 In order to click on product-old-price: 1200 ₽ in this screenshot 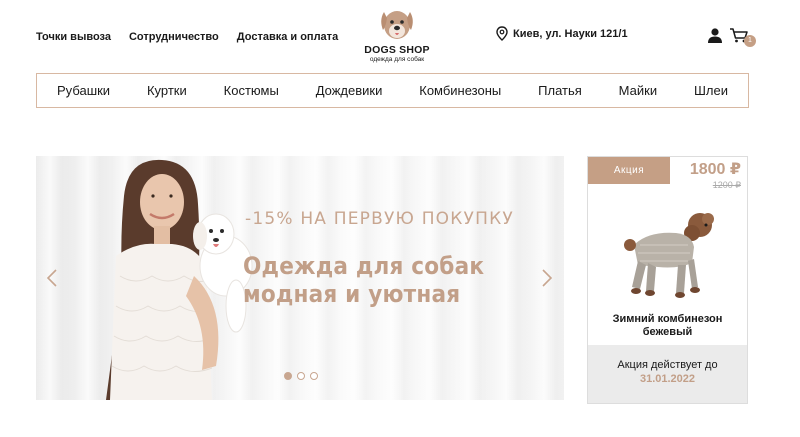, I will do `click(726, 185)`.